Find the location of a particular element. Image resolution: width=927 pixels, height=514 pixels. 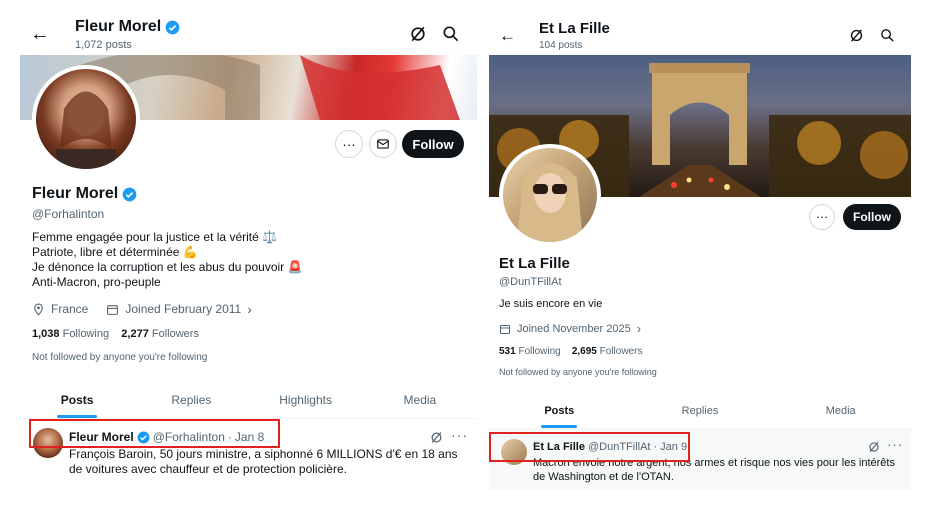

profile-joined: Joined February 2011 is located at coordinates (183, 309).